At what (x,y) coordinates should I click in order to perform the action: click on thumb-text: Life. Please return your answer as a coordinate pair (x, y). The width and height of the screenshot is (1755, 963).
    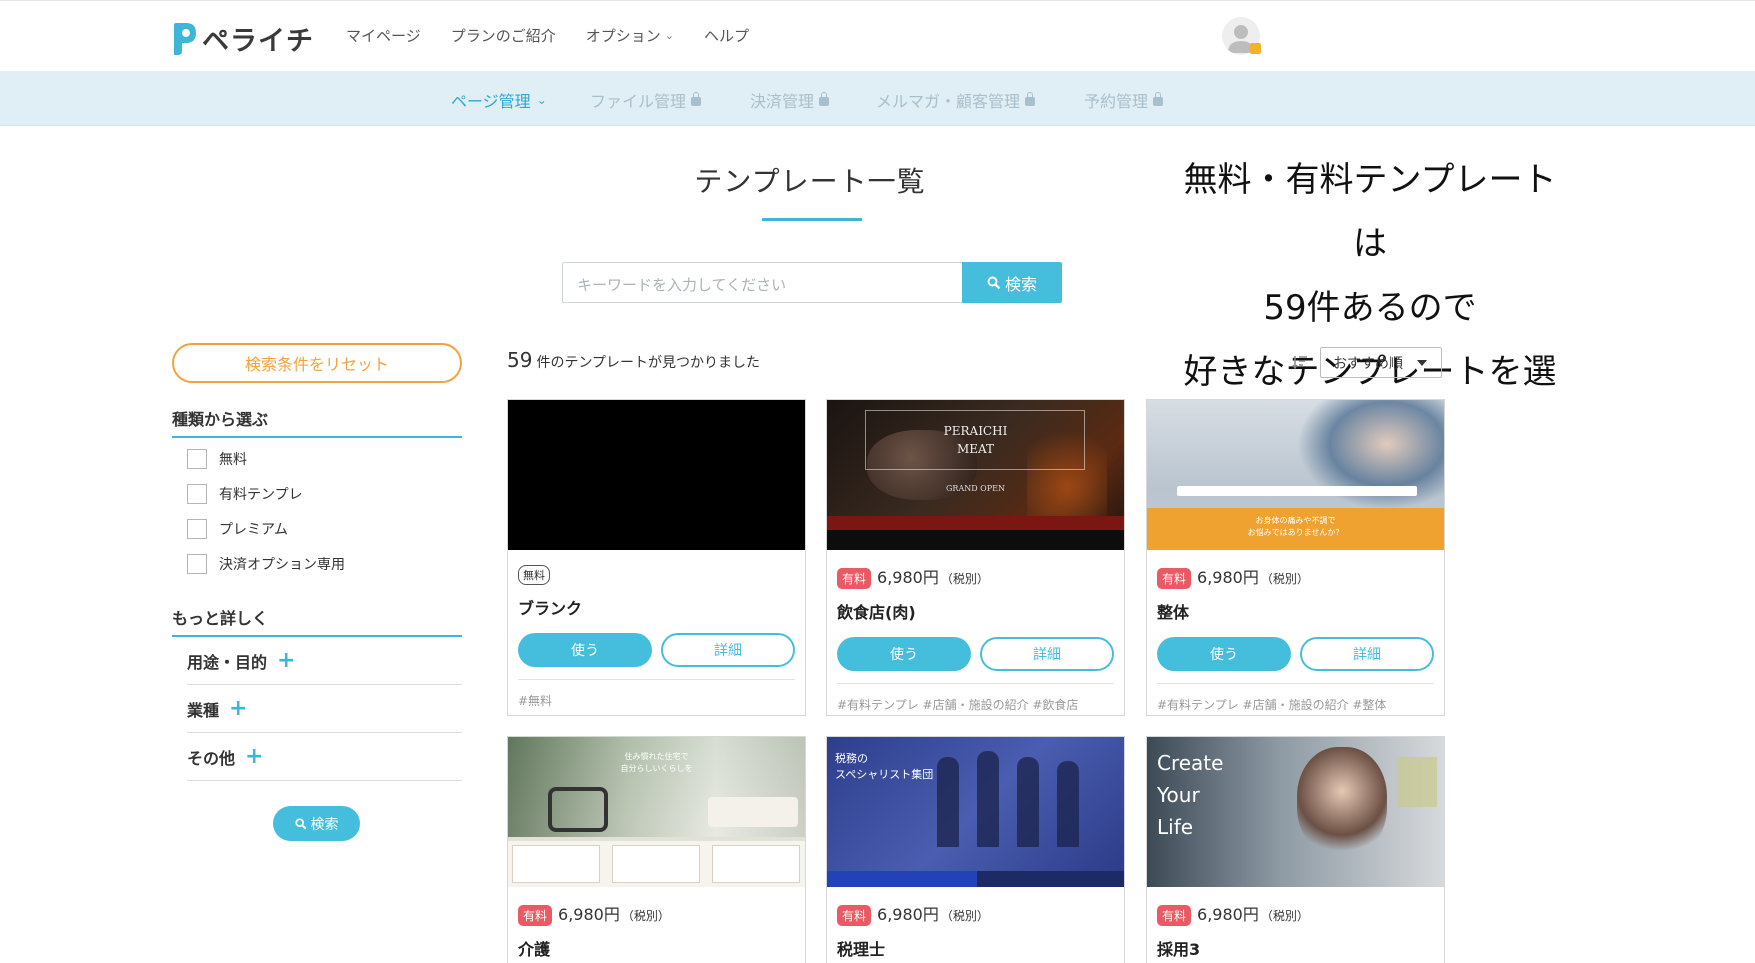
    Looking at the image, I should click on (1175, 827).